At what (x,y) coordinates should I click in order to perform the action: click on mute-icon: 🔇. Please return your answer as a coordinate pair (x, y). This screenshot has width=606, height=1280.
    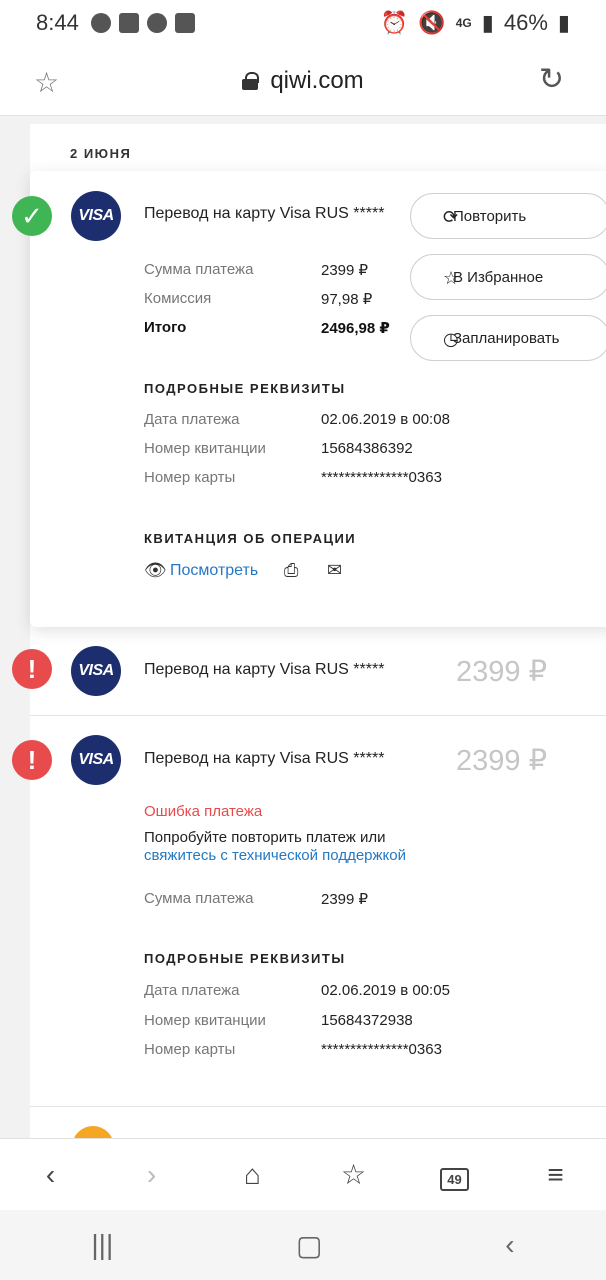
    Looking at the image, I should click on (432, 22).